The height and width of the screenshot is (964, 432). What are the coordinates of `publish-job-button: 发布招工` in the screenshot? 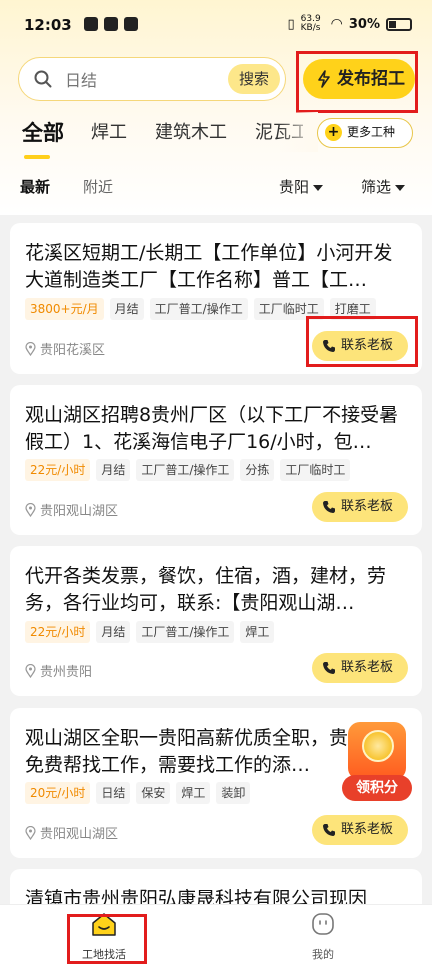 It's located at (359, 79).